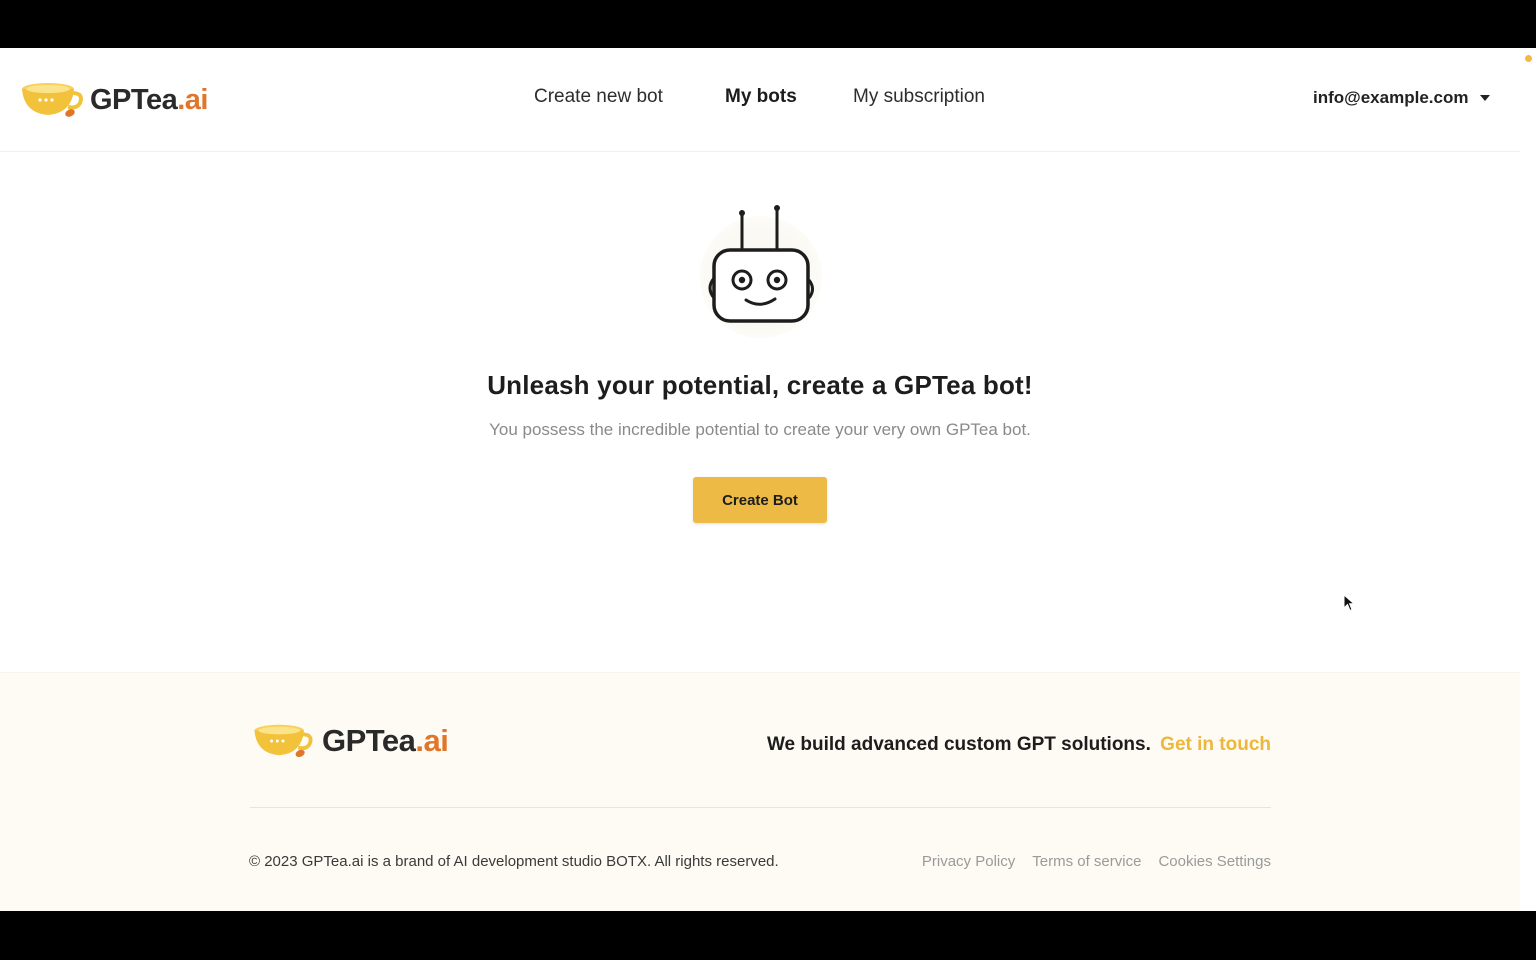 This screenshot has width=1536, height=960. What do you see at coordinates (149, 99) in the screenshot?
I see `header-logo-text: GPTea.ai` at bounding box center [149, 99].